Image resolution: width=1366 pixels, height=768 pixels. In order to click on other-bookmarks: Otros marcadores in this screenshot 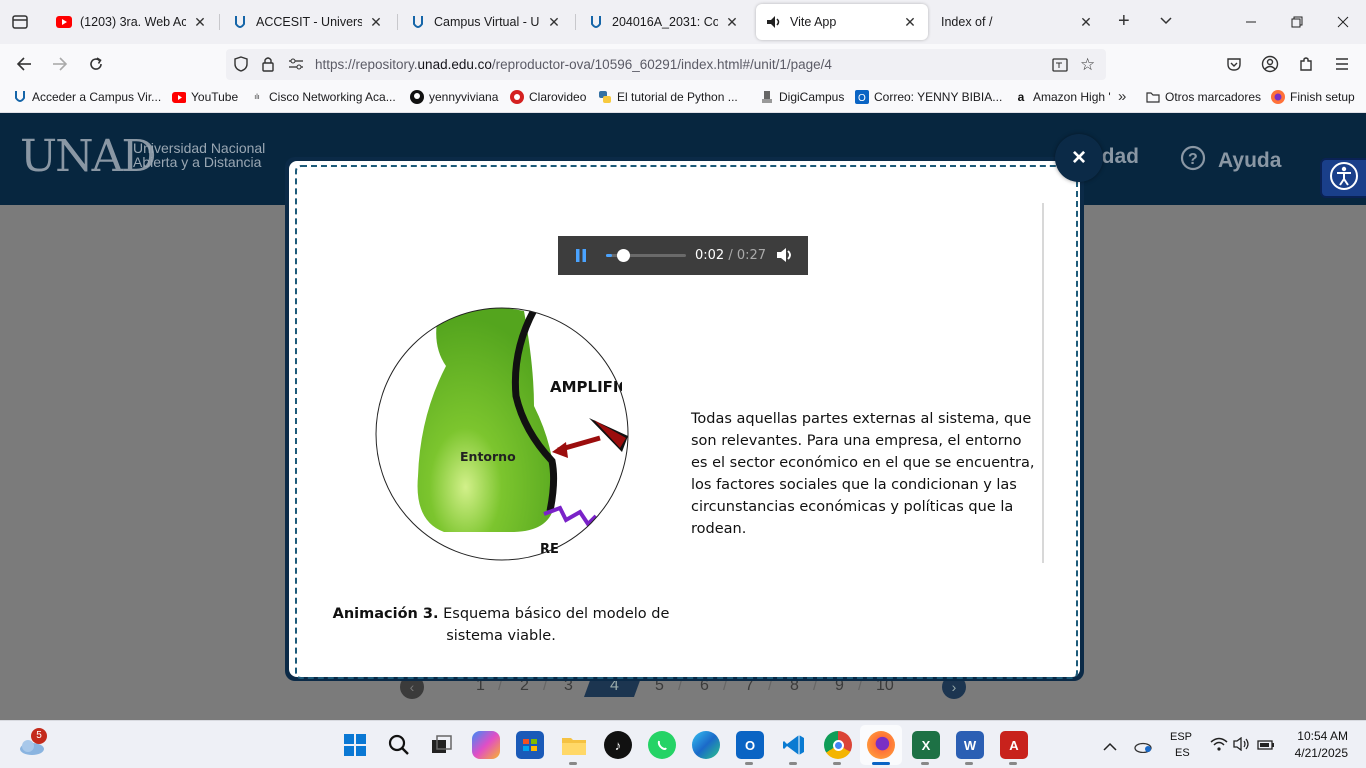, I will do `click(1203, 97)`.